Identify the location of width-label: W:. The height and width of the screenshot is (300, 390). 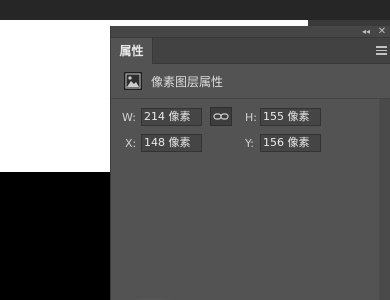
(129, 117).